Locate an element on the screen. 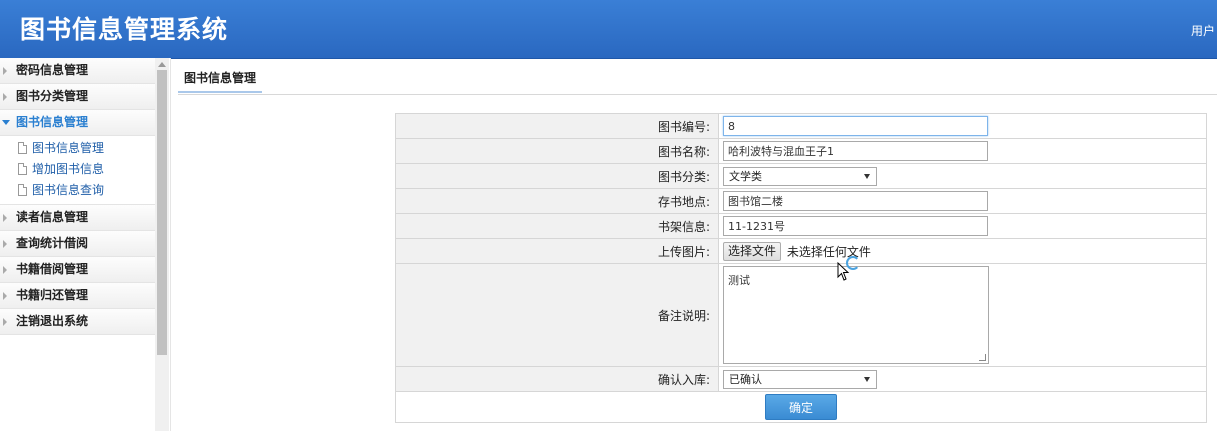  image-label: 上传图片: is located at coordinates (557, 251).